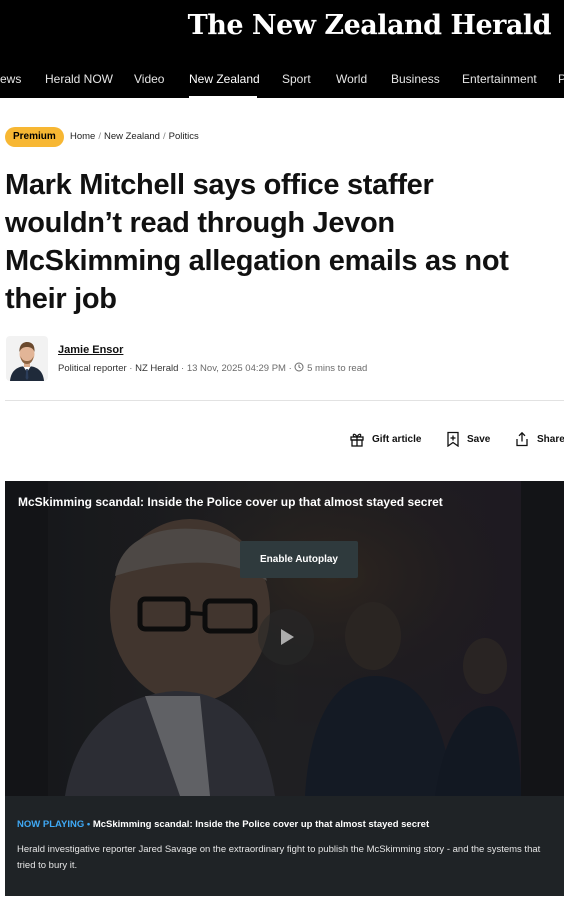  What do you see at coordinates (397, 439) in the screenshot?
I see `gift-article-label: Gift article` at bounding box center [397, 439].